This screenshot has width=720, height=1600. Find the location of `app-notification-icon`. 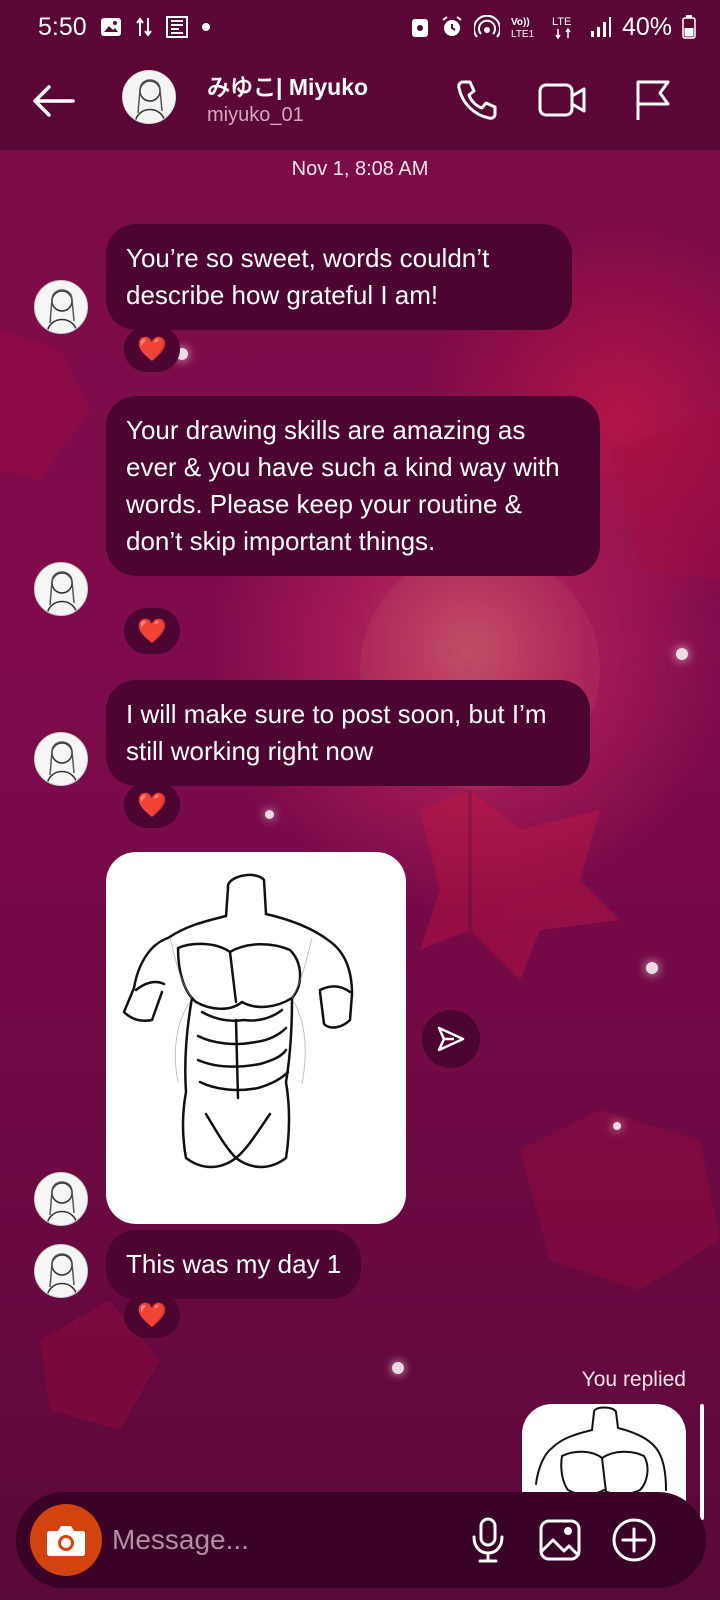

app-notification-icon is located at coordinates (177, 27).